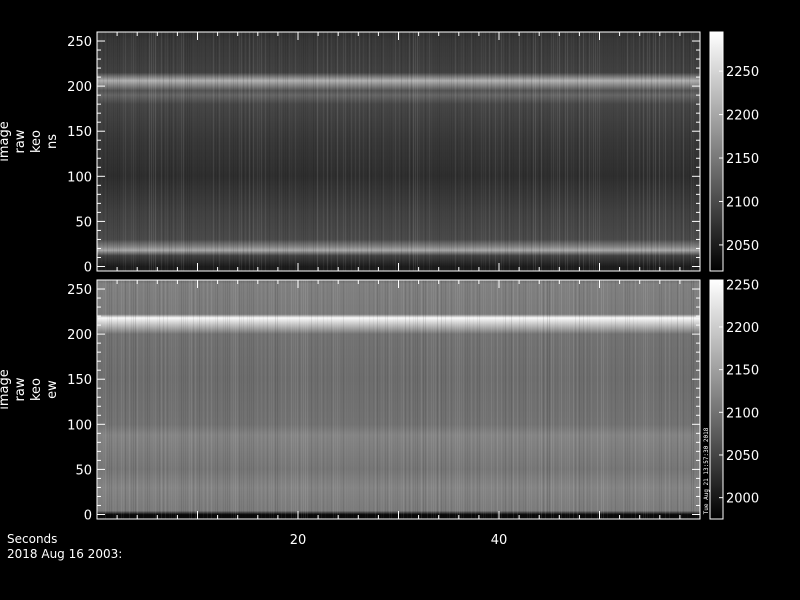 Image resolution: width=800 pixels, height=600 pixels. What do you see at coordinates (52, 141) in the screenshot?
I see `y-axis-label: ns` at bounding box center [52, 141].